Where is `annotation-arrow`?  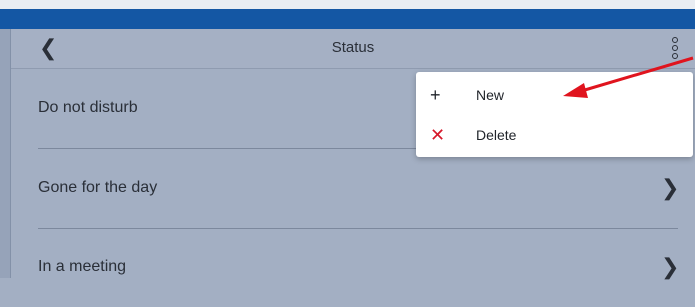
annotation-arrow is located at coordinates (628, 77).